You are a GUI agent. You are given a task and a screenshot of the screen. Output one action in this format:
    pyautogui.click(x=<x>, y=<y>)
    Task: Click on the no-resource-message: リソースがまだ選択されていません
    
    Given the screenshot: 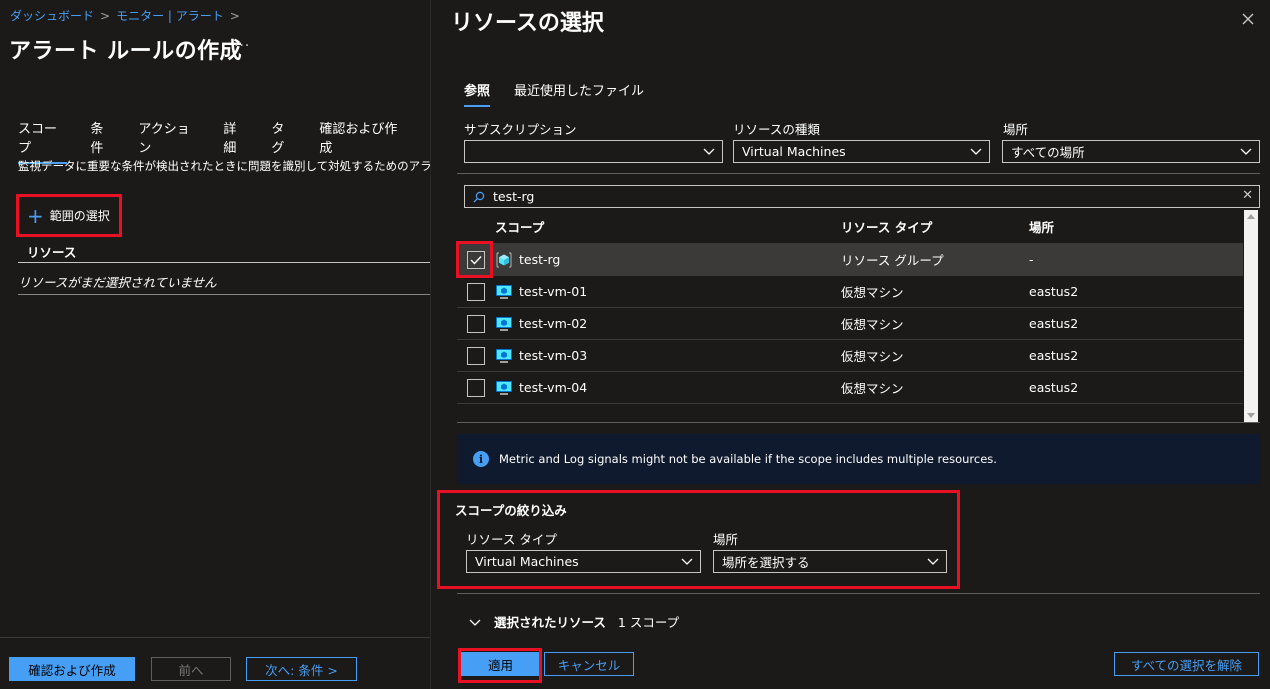 What is the action you would take?
    pyautogui.click(x=224, y=279)
    